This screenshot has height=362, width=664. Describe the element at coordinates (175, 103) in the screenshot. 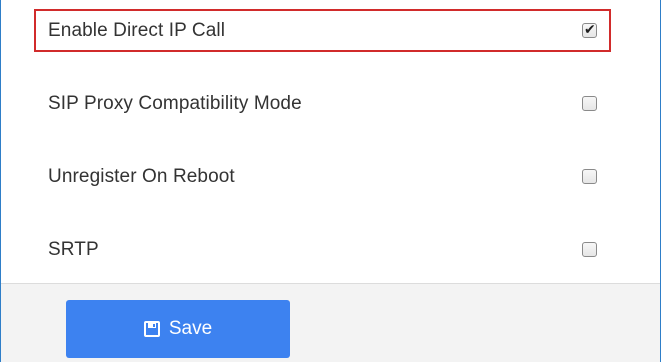

I see `setting-label: SIP Proxy Compatibility Mode` at that location.